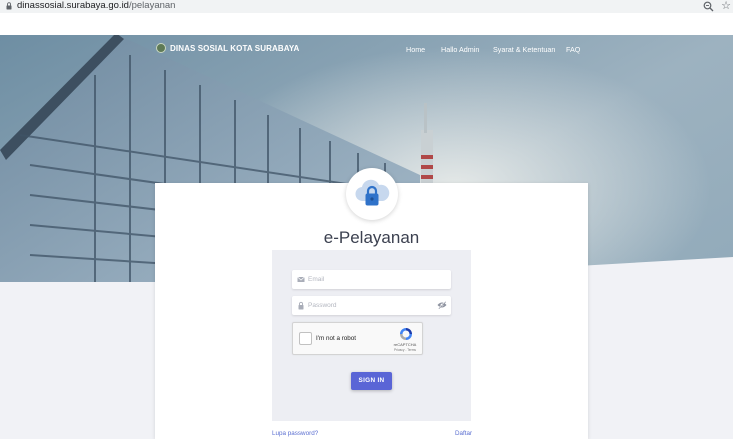  I want to click on forgot-password-link: Lupa password?, so click(295, 433).